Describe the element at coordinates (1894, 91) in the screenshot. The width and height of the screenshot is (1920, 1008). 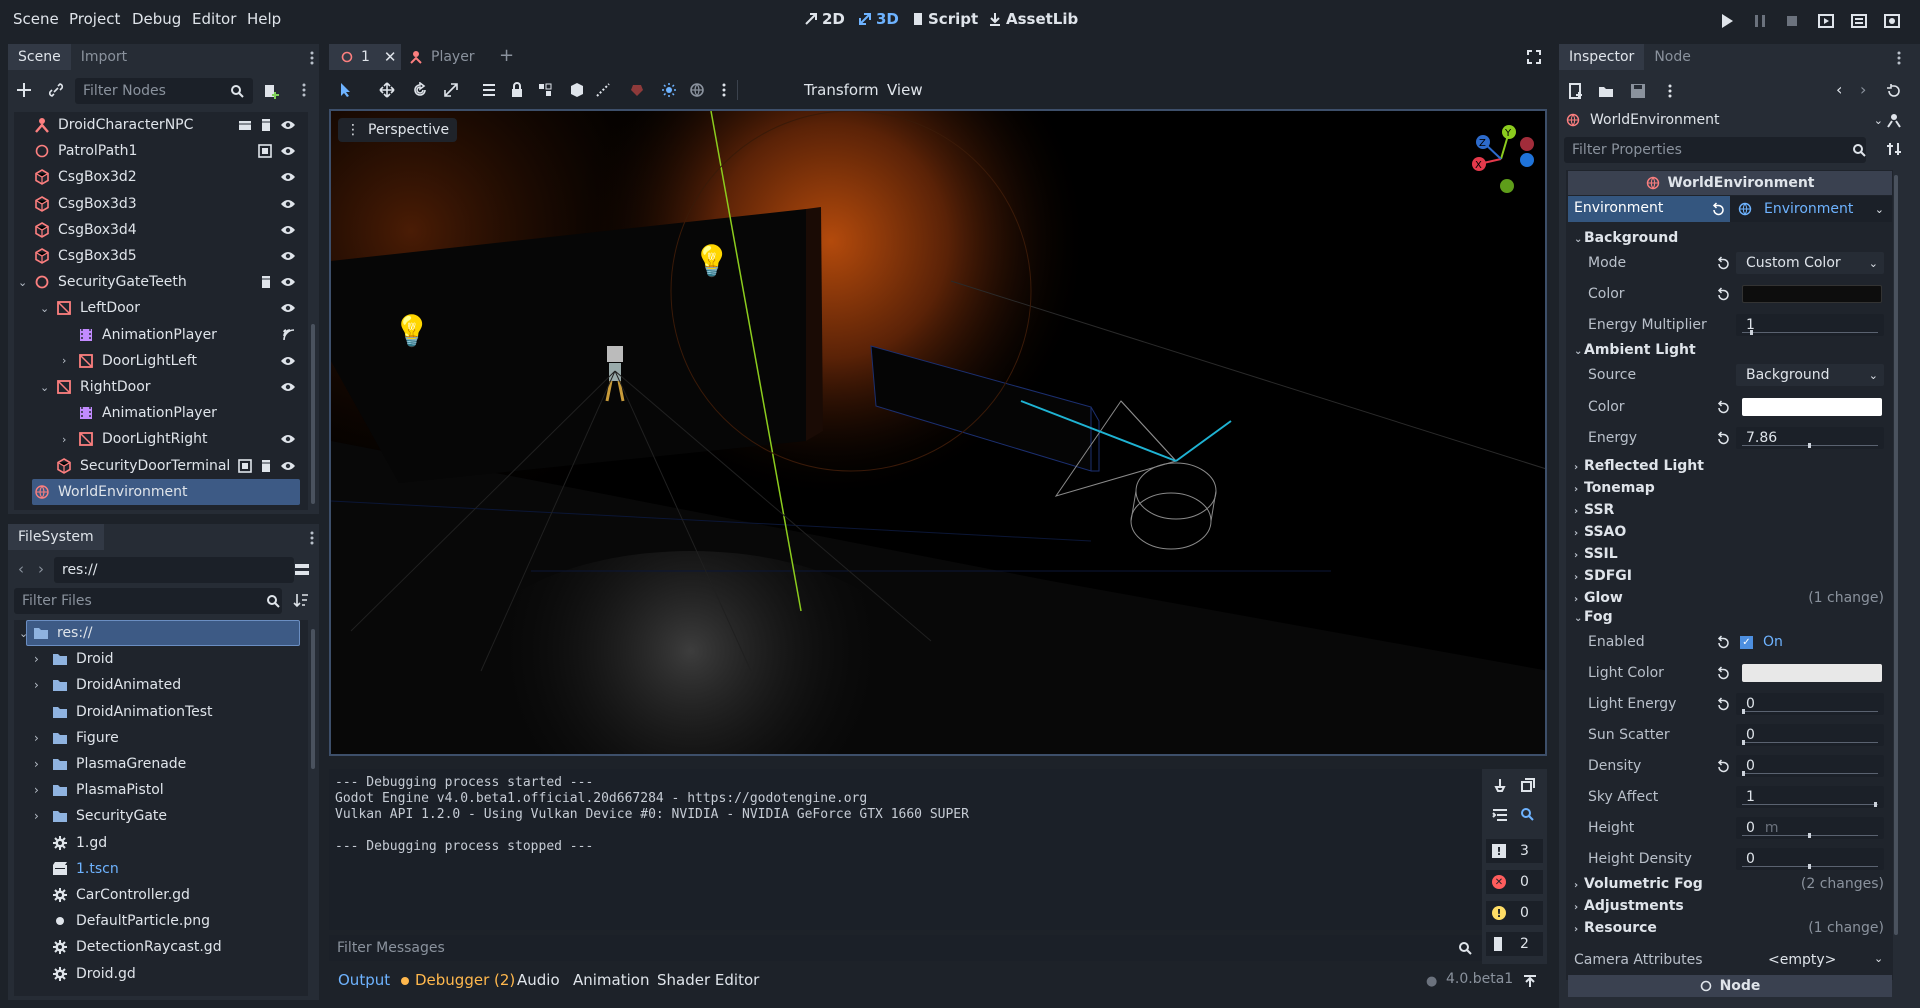
I see `history-icon` at that location.